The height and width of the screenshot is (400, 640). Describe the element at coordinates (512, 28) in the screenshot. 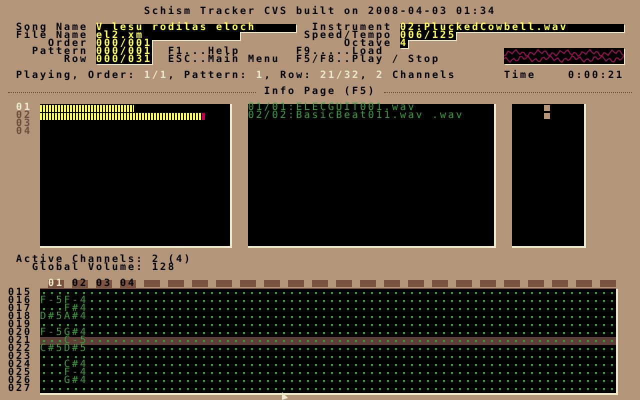

I see `text-field: 02:PluckedCowbell.wav` at that location.